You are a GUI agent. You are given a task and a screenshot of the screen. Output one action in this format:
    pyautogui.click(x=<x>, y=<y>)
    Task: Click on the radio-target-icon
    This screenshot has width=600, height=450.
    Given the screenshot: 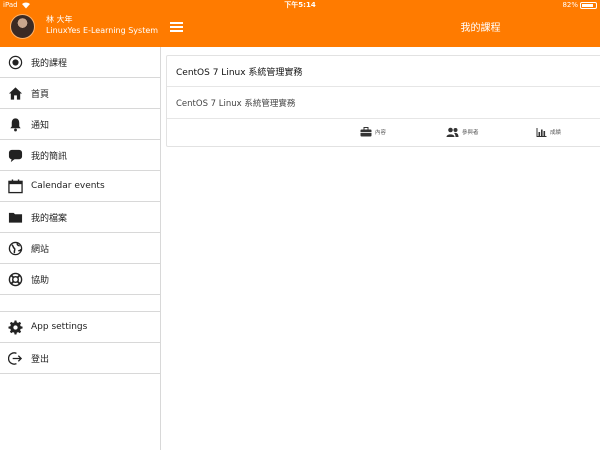 What is the action you would take?
    pyautogui.click(x=15, y=62)
    